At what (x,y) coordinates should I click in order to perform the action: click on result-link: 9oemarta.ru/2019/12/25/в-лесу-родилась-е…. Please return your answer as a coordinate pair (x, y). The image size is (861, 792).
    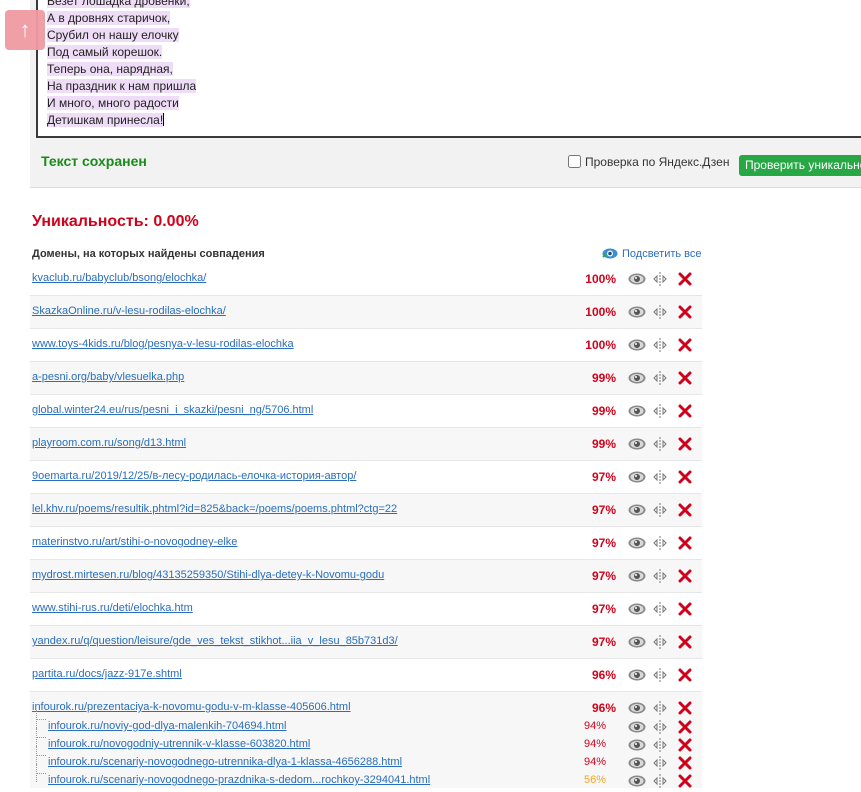
    Looking at the image, I should click on (194, 476).